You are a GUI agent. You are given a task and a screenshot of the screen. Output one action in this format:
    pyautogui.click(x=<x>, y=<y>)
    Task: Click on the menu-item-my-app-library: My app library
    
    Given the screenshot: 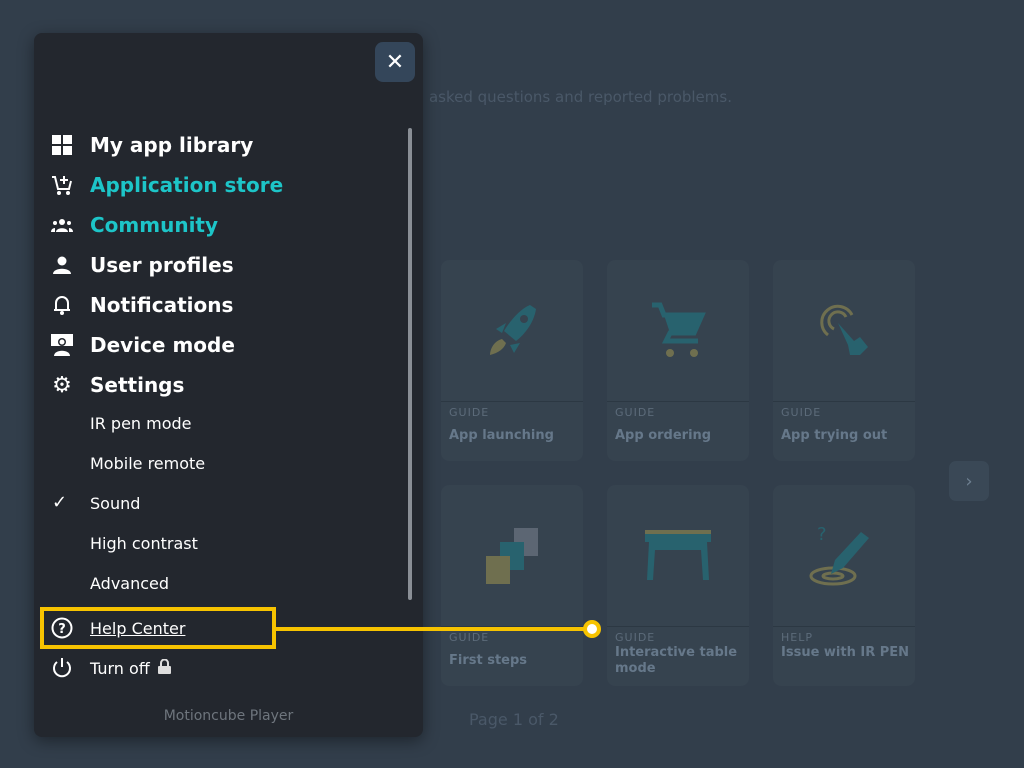 What is the action you would take?
    pyautogui.click(x=151, y=145)
    